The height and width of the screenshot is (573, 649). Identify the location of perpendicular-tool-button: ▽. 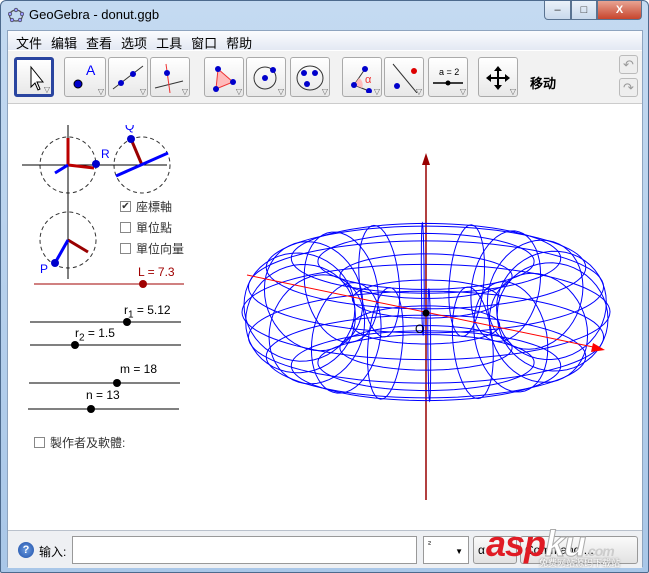
(170, 77).